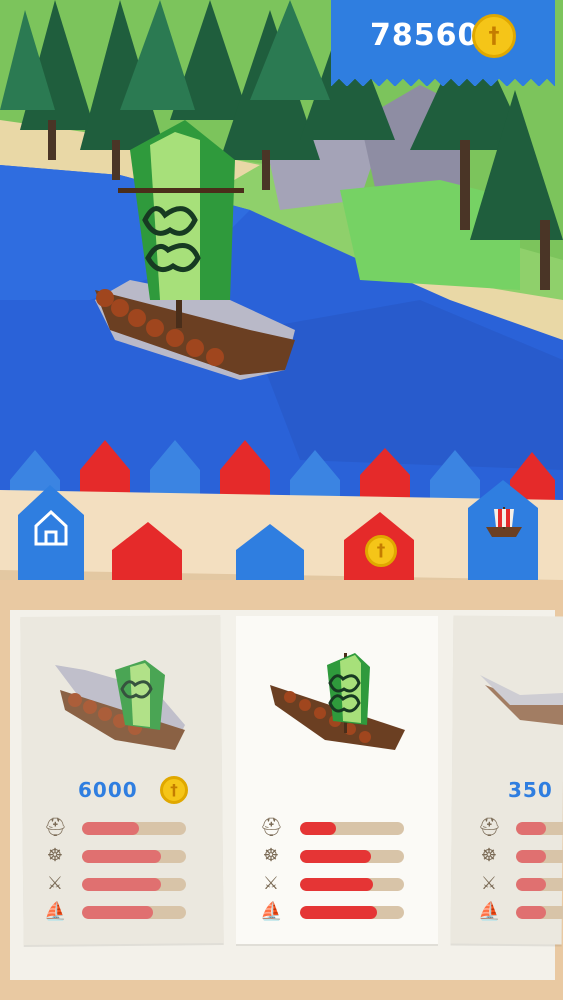 This screenshot has height=1000, width=563. Describe the element at coordinates (530, 790) in the screenshot. I see `ship-price-3: 350` at that location.